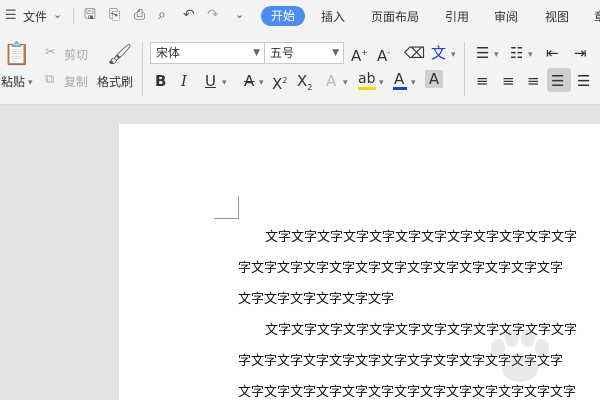  What do you see at coordinates (506, 16) in the screenshot?
I see `tab-review: 审阅` at bounding box center [506, 16].